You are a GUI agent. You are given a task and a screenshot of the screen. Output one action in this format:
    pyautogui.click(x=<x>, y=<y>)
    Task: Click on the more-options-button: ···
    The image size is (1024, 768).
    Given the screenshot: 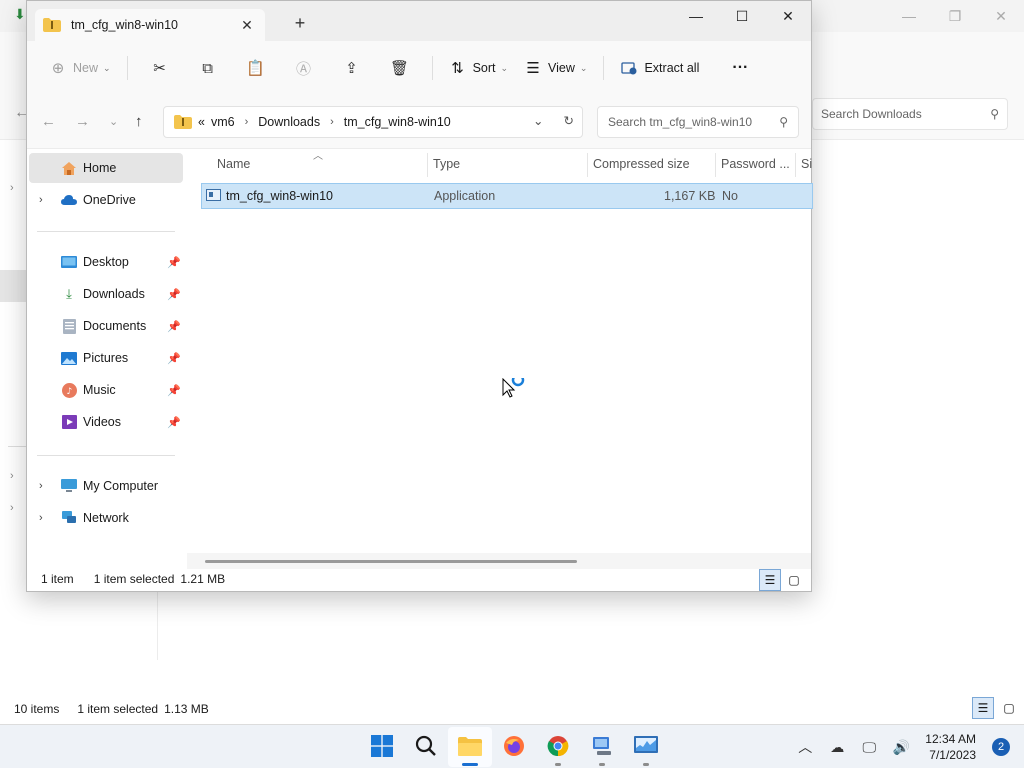 What is the action you would take?
    pyautogui.click(x=740, y=68)
    